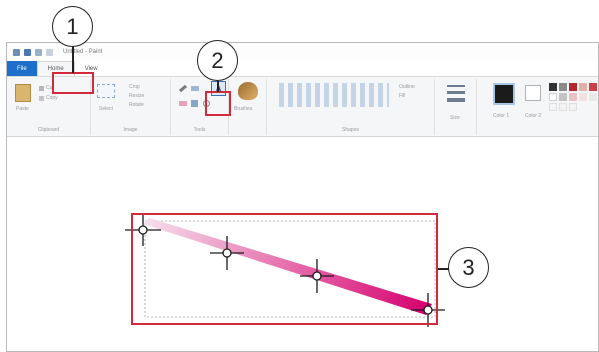  What do you see at coordinates (217, 60) in the screenshot?
I see `callout-marker-2: 2` at bounding box center [217, 60].